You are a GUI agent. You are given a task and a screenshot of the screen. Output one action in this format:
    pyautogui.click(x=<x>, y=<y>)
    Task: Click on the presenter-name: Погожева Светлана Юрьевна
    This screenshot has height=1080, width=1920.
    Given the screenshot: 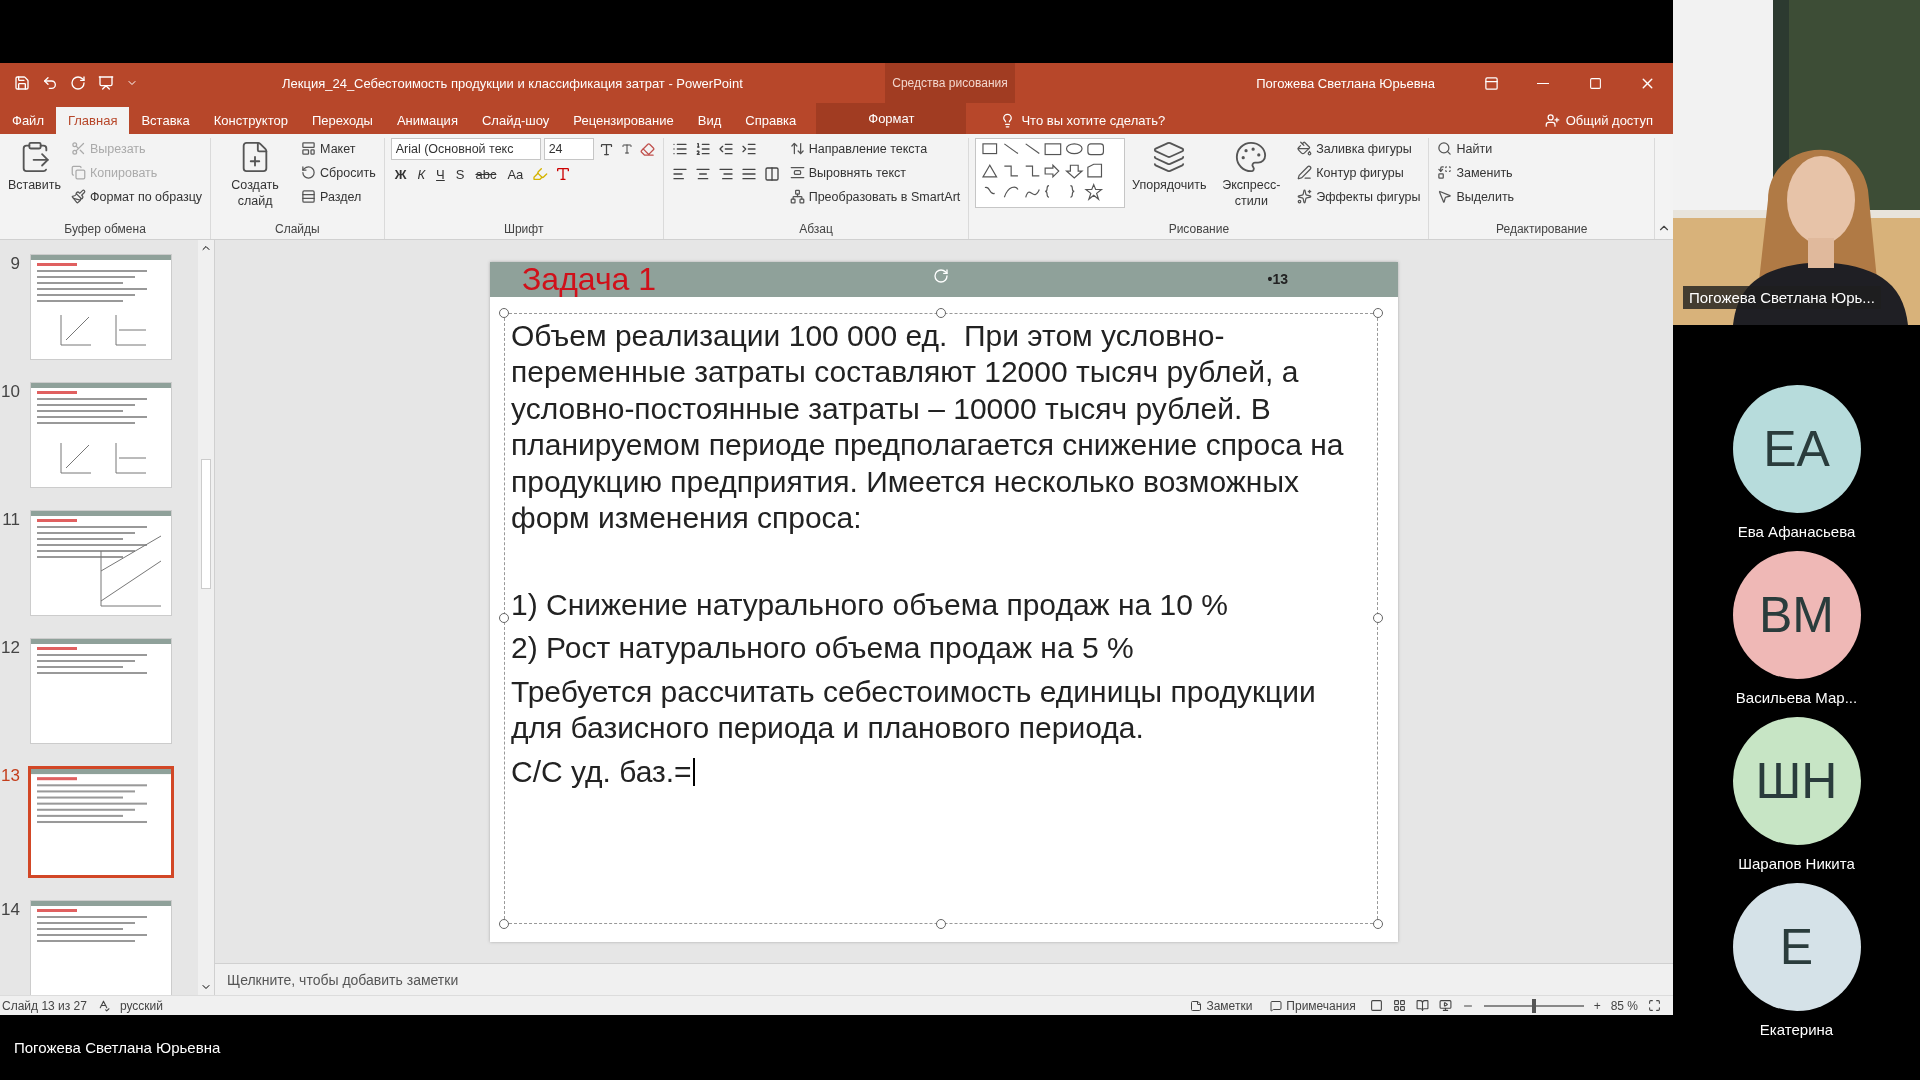 What is the action you would take?
    pyautogui.click(x=117, y=1047)
    